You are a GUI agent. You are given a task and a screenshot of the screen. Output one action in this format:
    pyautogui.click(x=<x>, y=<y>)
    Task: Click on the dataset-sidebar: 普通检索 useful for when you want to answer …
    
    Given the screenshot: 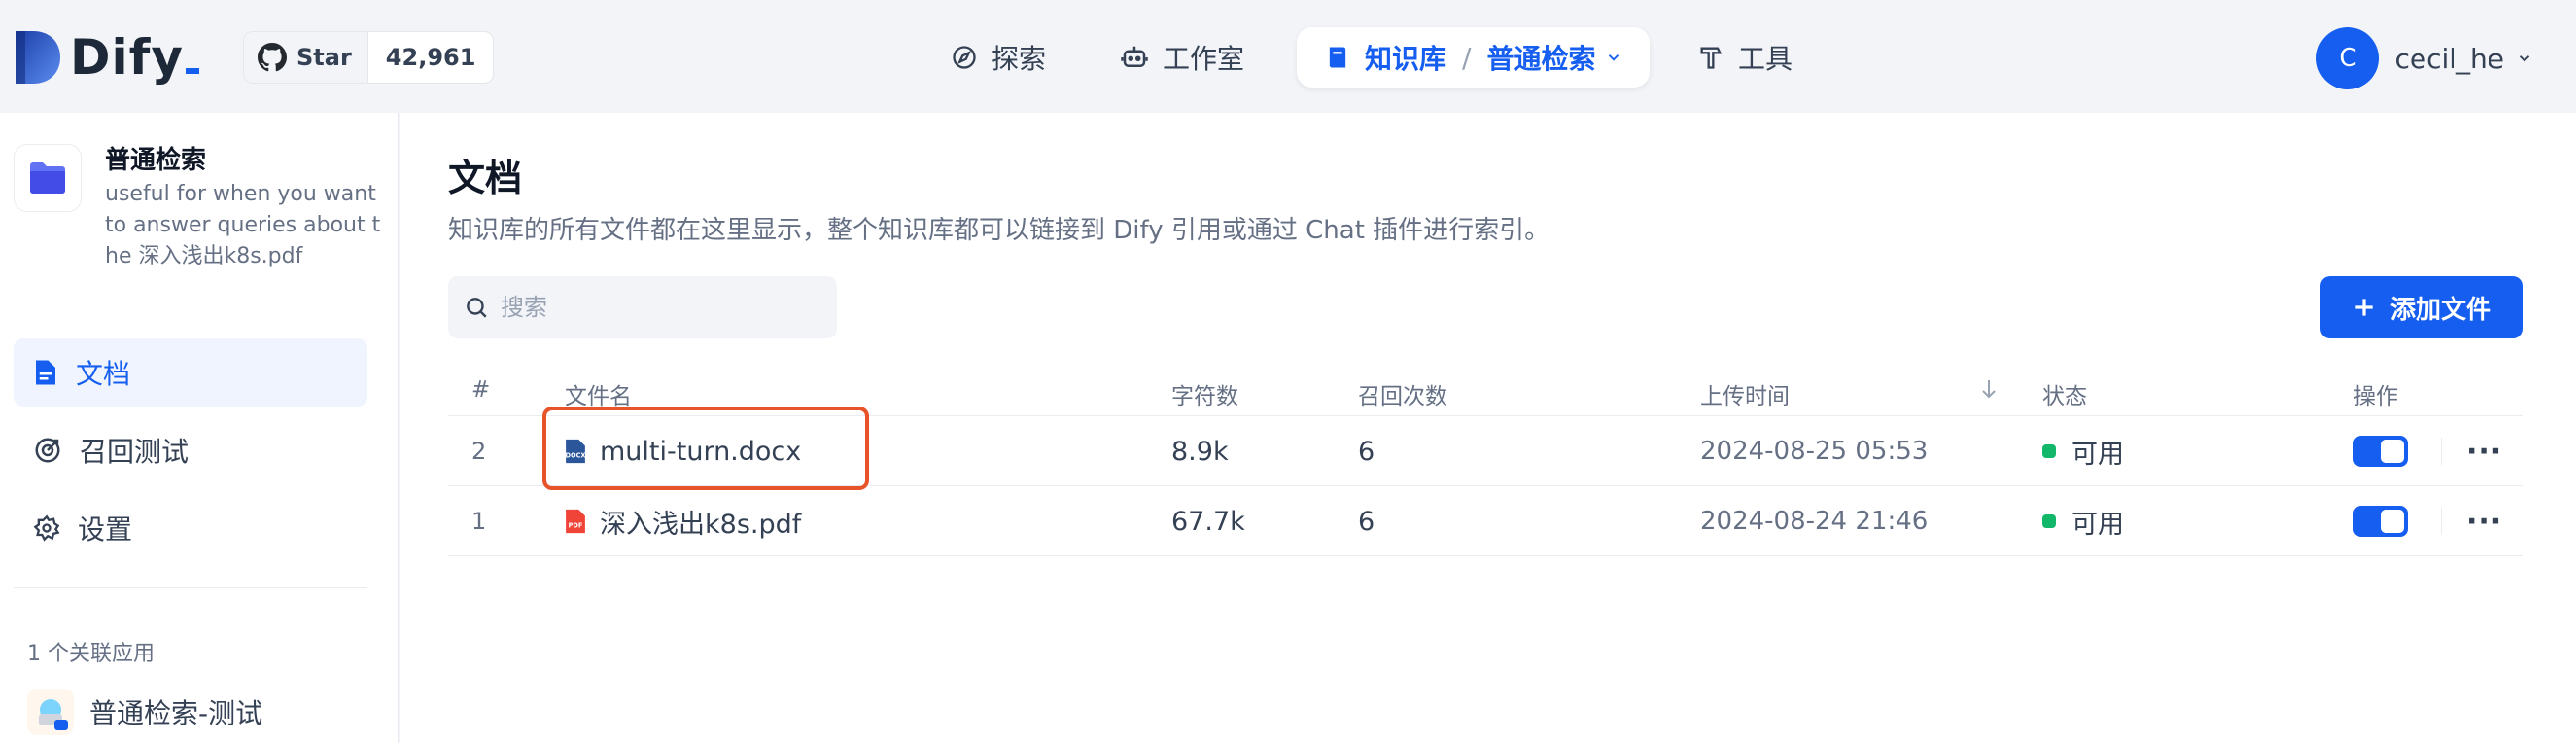 What is the action you would take?
    pyautogui.click(x=199, y=428)
    